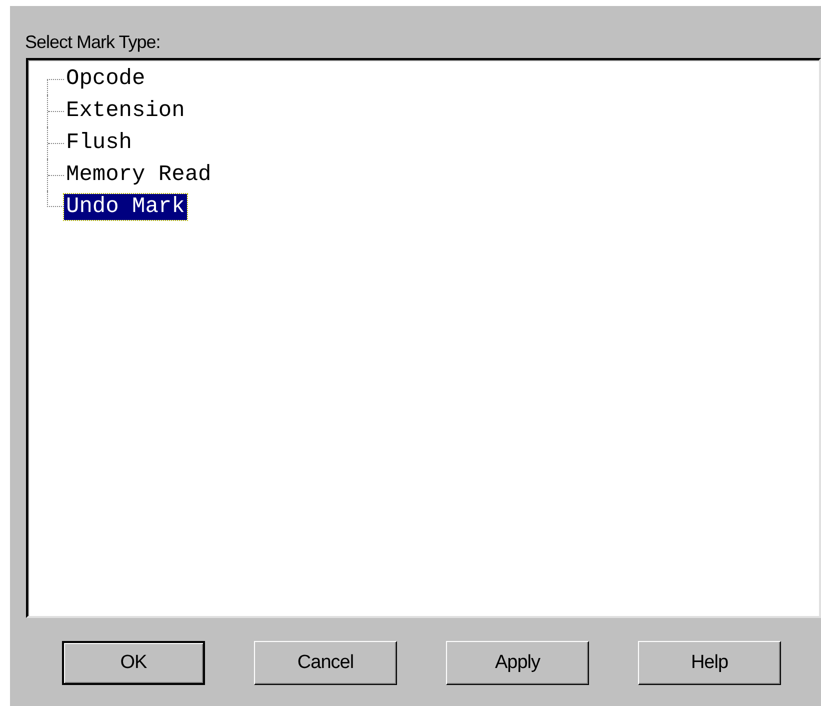 The width and height of the screenshot is (821, 706). Describe the element at coordinates (92, 42) in the screenshot. I see `field-label: Select Mark Type:` at that location.